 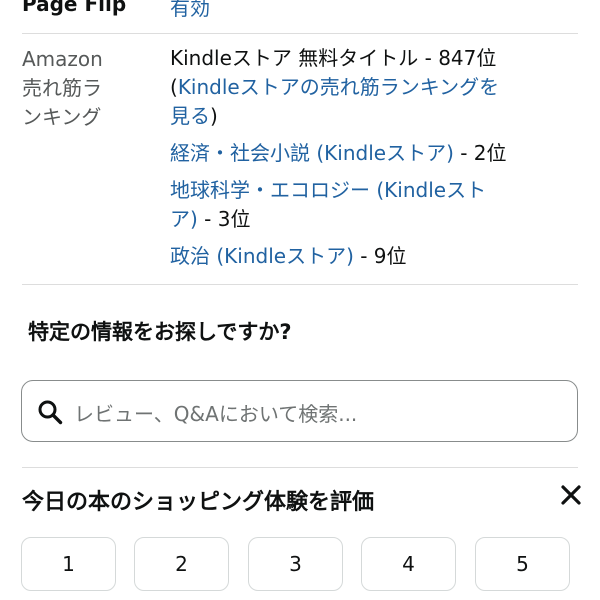 What do you see at coordinates (224, 219) in the screenshot?
I see `category-rank-number: - 3位` at bounding box center [224, 219].